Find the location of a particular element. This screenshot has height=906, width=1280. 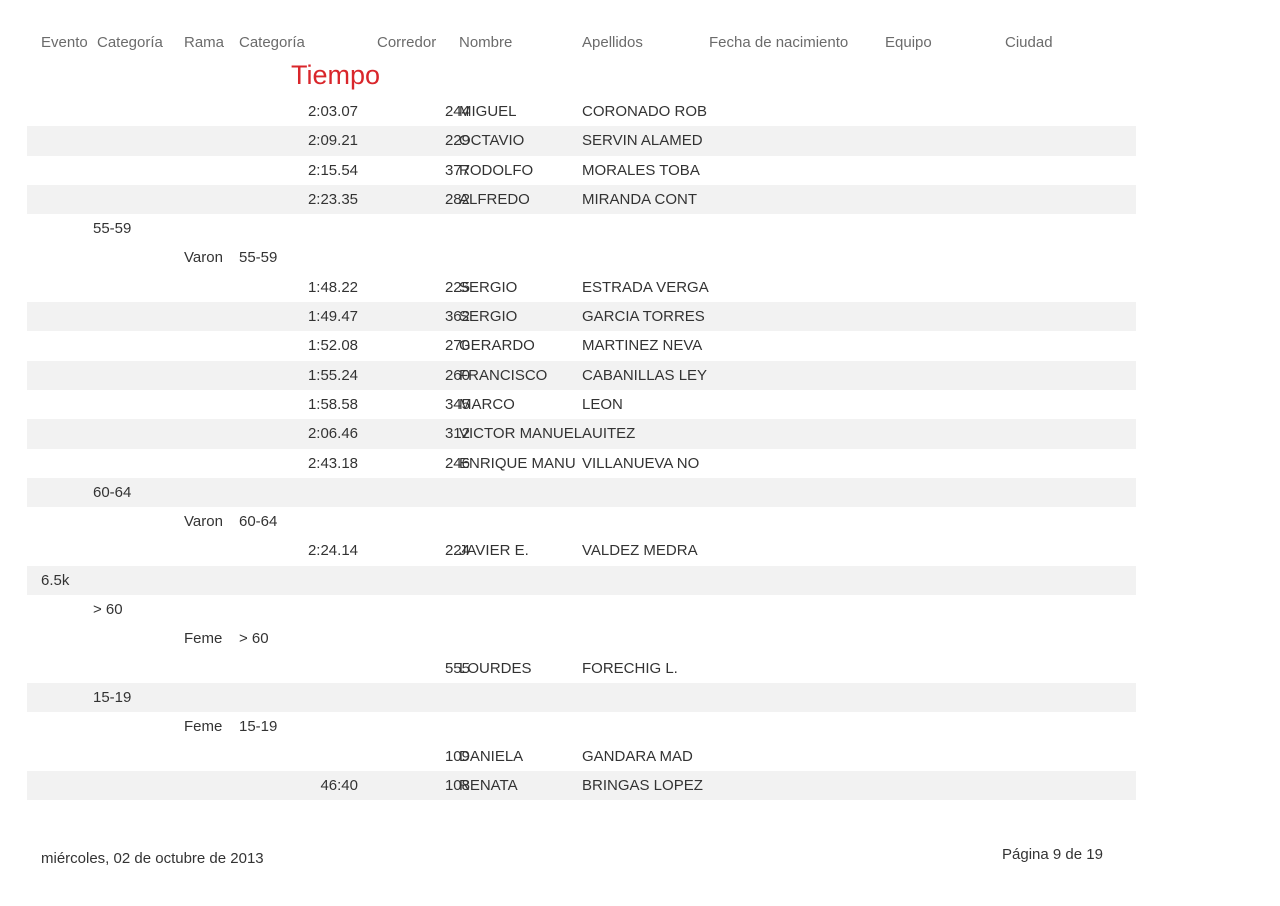

cell-apellidos: CABANILLAS LEY is located at coordinates (645, 375).